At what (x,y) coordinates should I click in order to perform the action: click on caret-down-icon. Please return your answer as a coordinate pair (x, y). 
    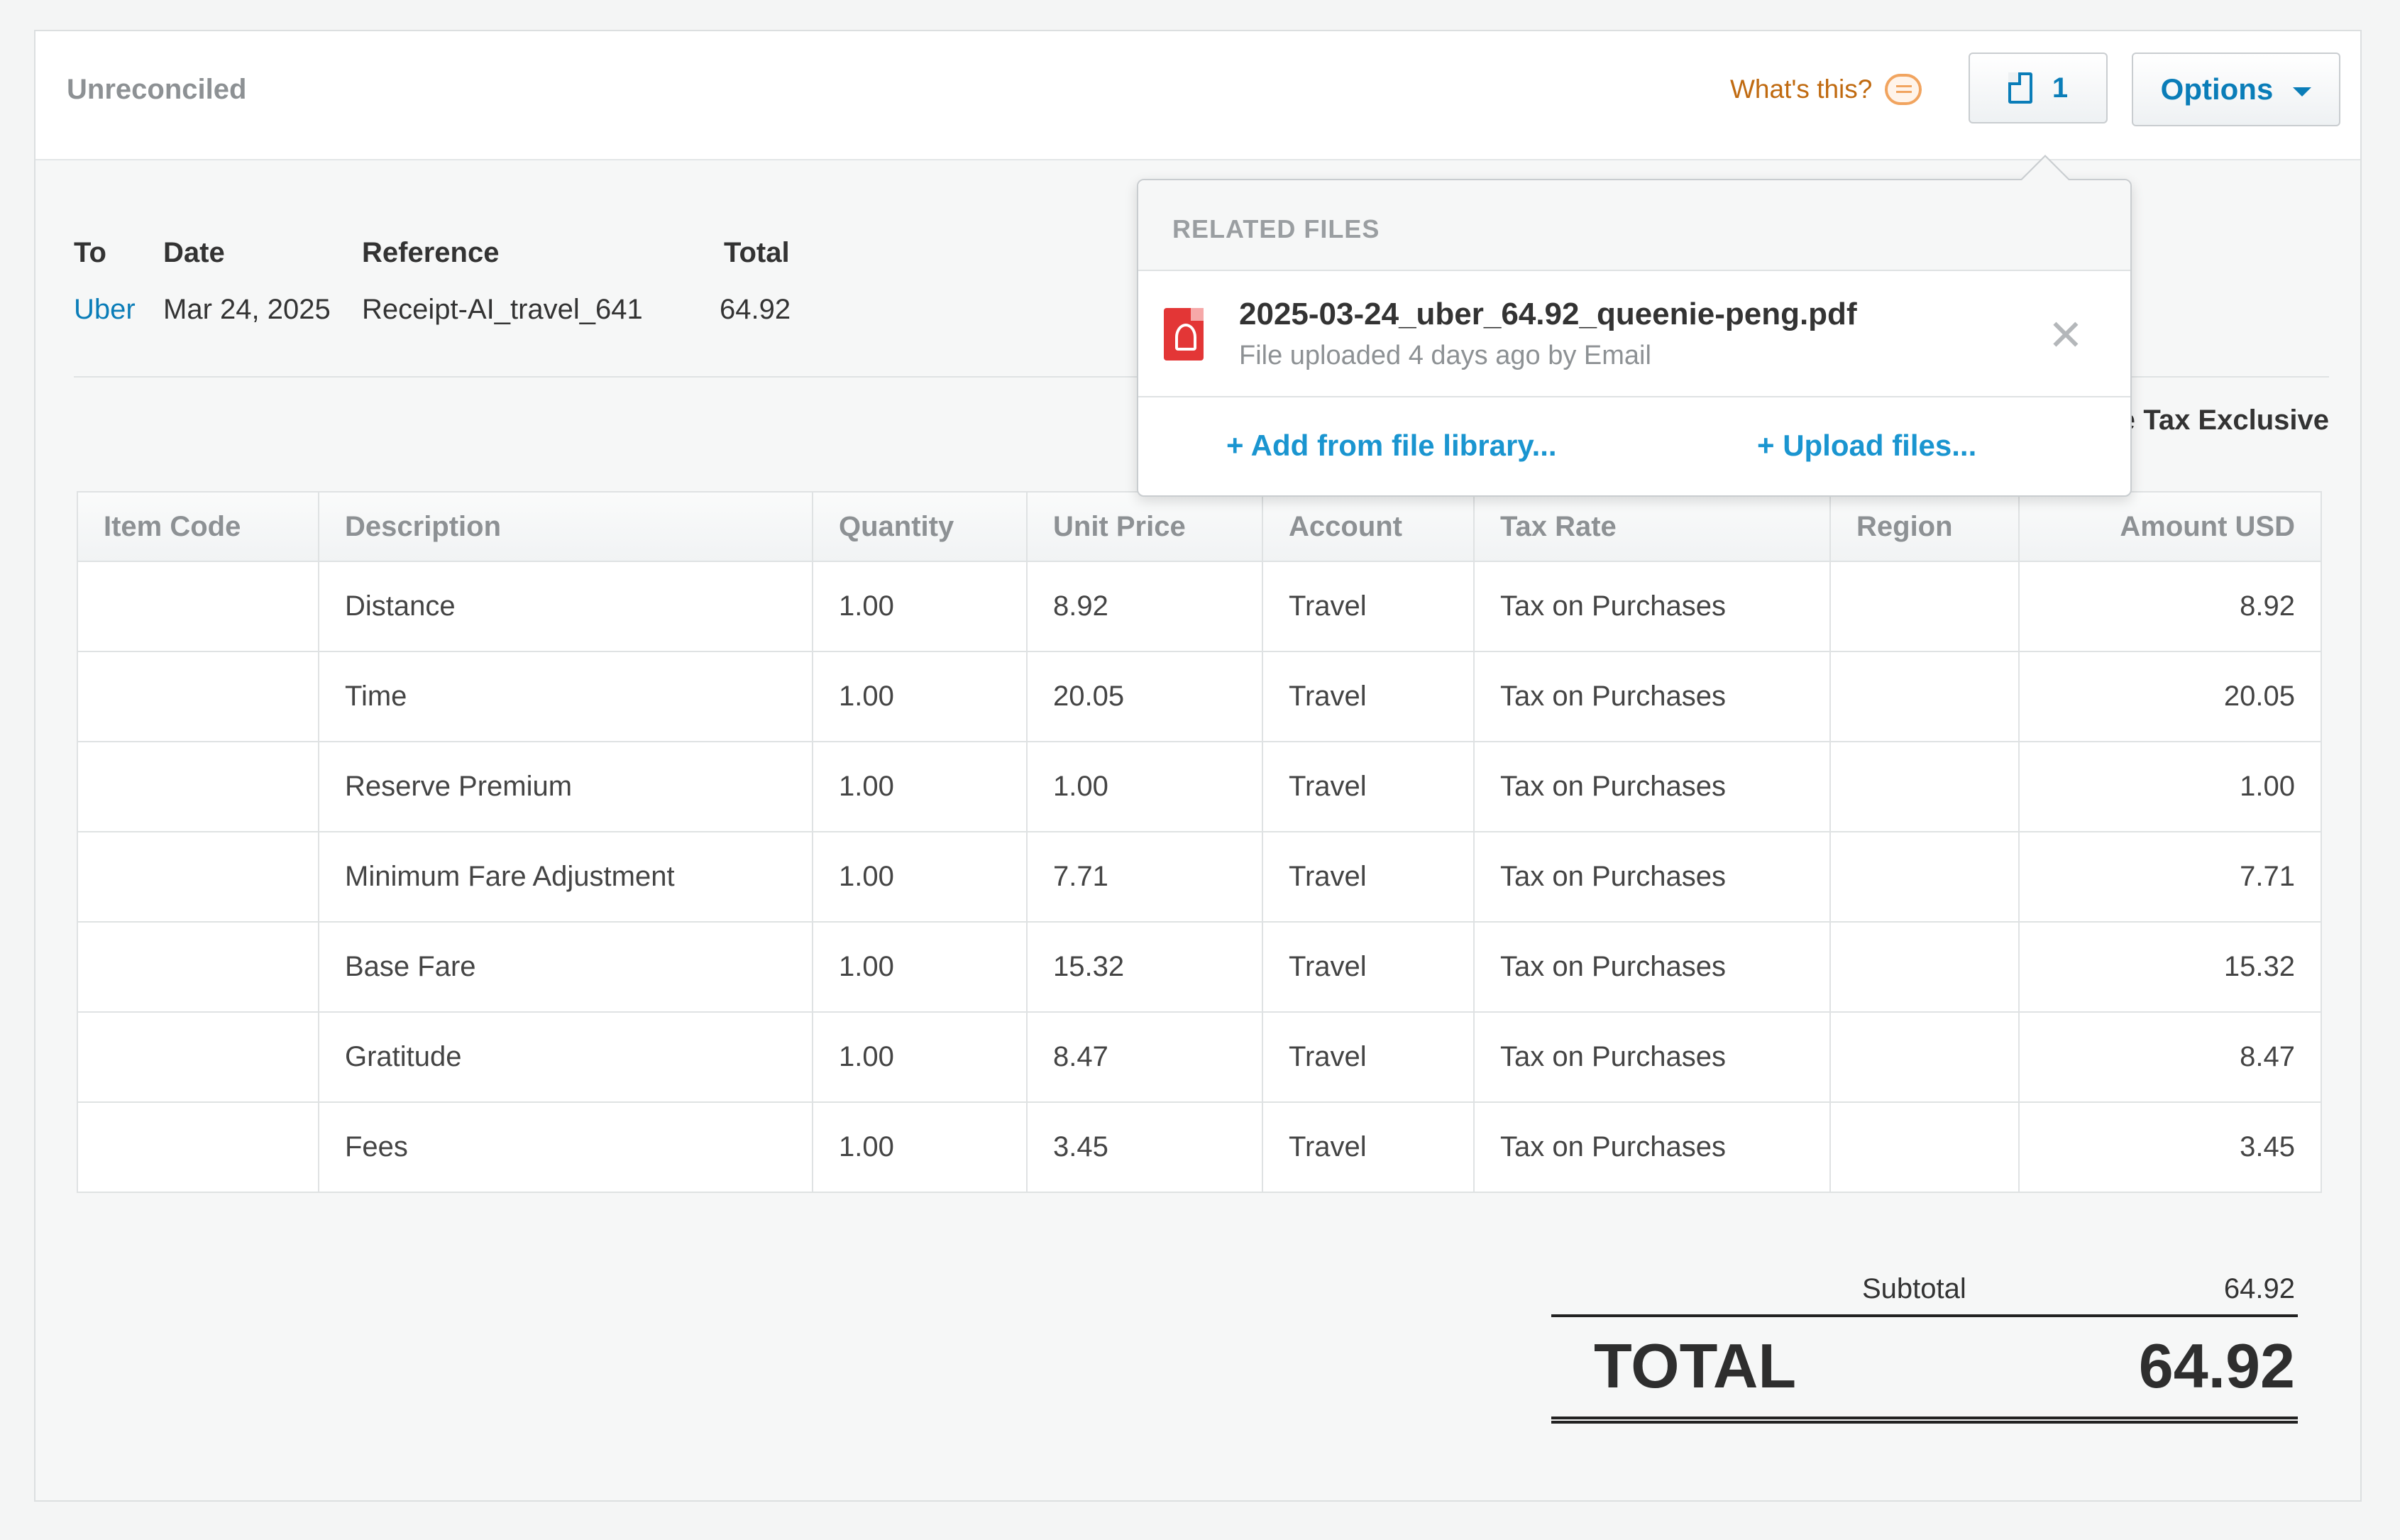
    Looking at the image, I should click on (2302, 92).